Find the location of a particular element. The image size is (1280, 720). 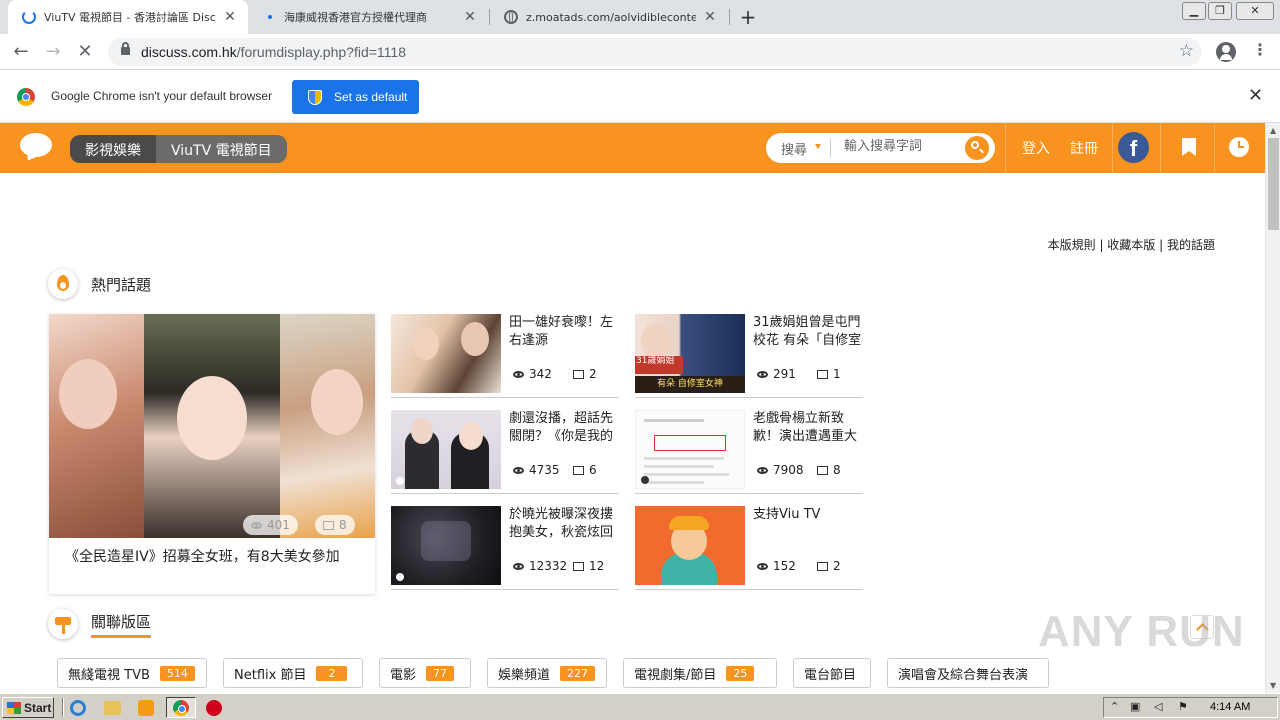

forum-tag-entertainment: 娛樂頻道 227 is located at coordinates (547, 673).